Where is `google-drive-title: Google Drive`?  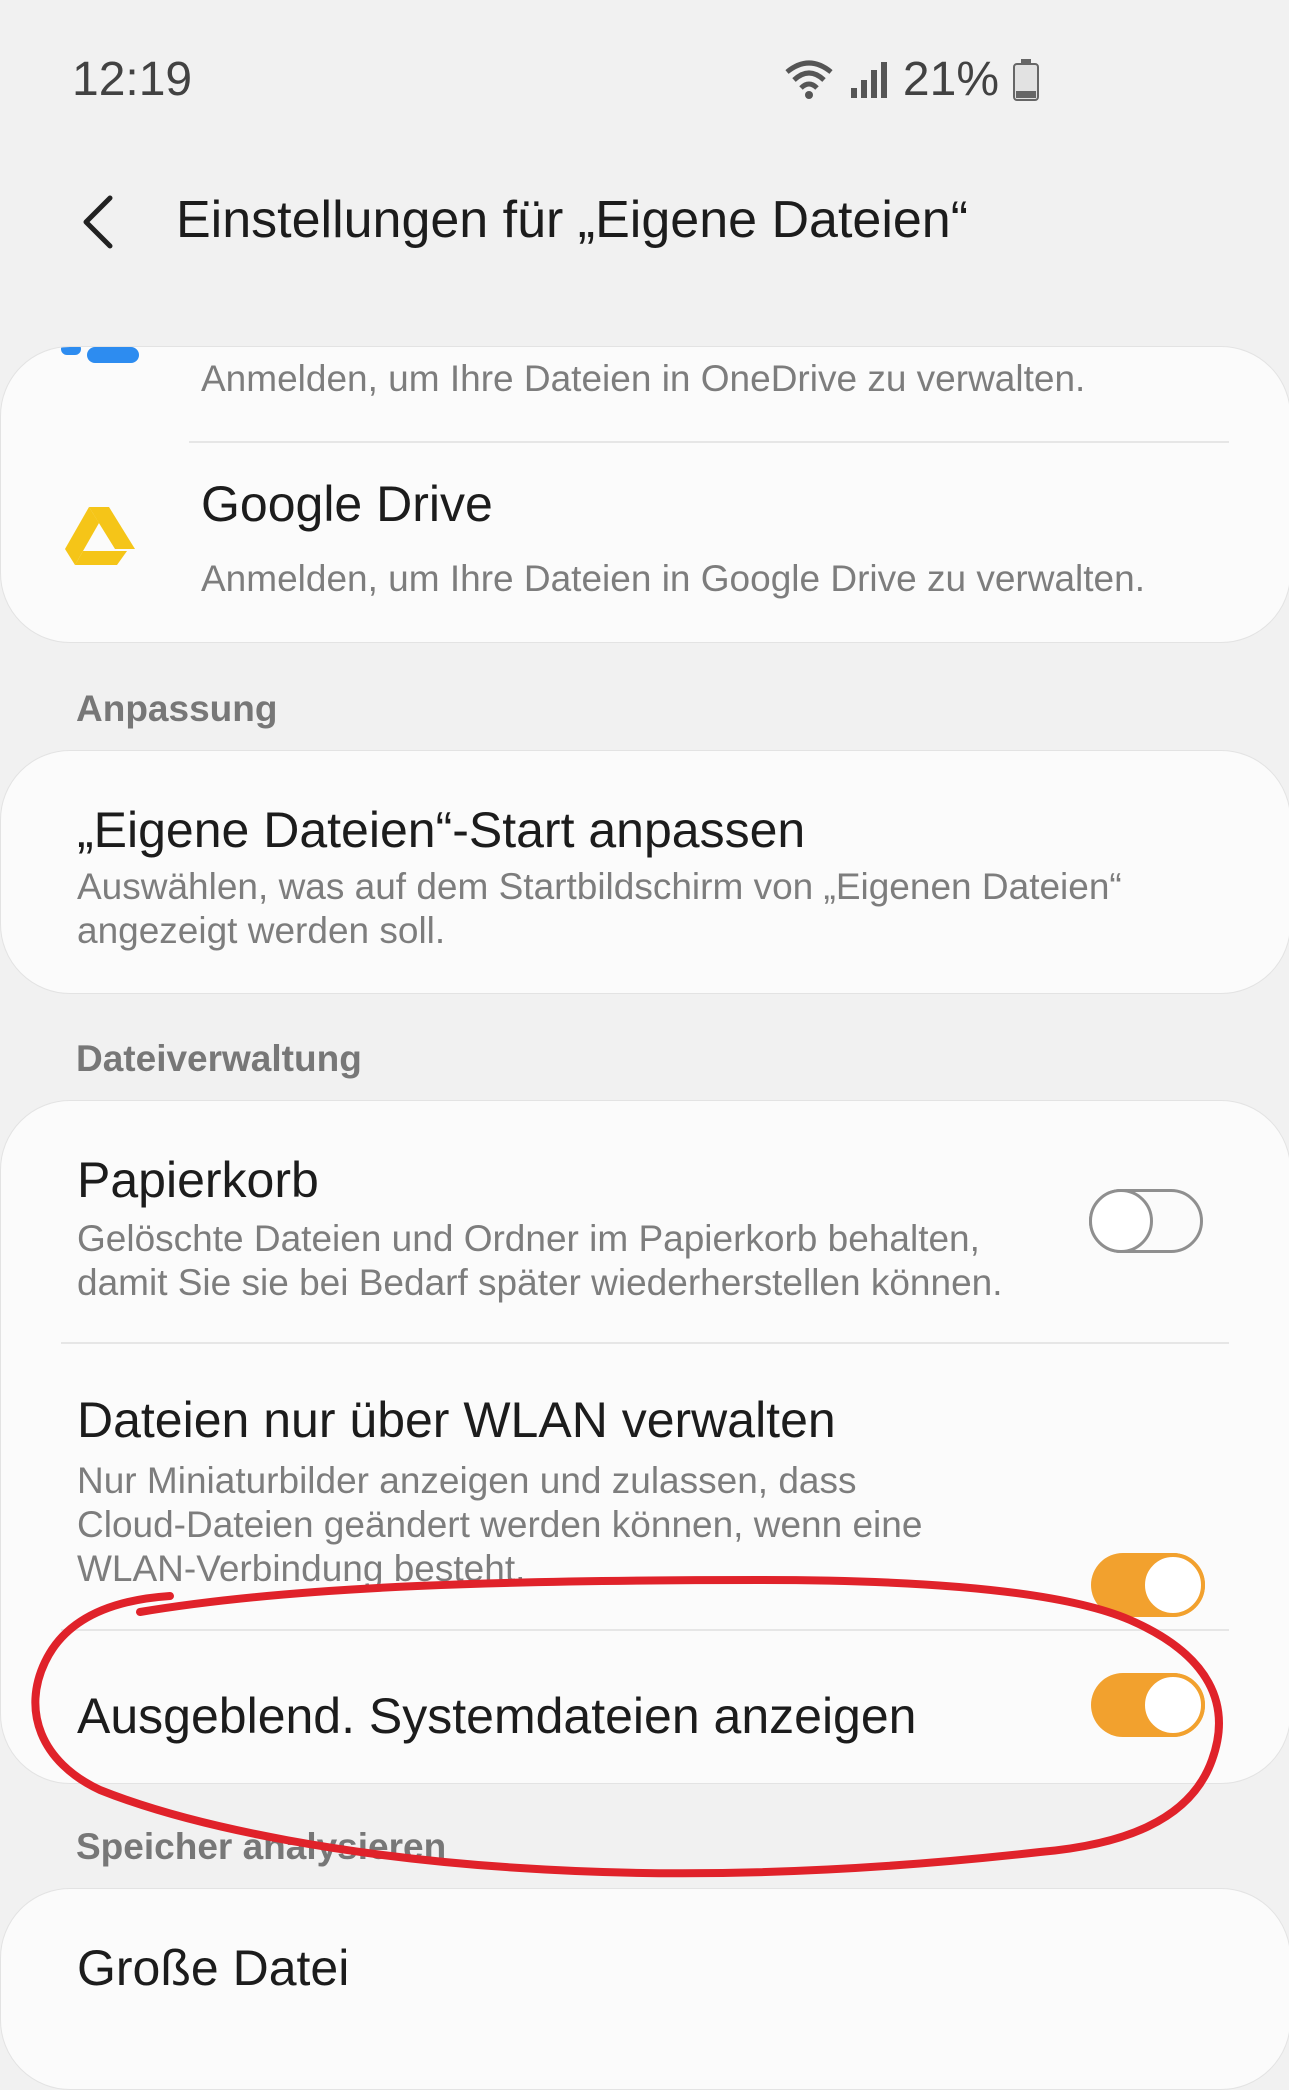 google-drive-title: Google Drive is located at coordinates (347, 504).